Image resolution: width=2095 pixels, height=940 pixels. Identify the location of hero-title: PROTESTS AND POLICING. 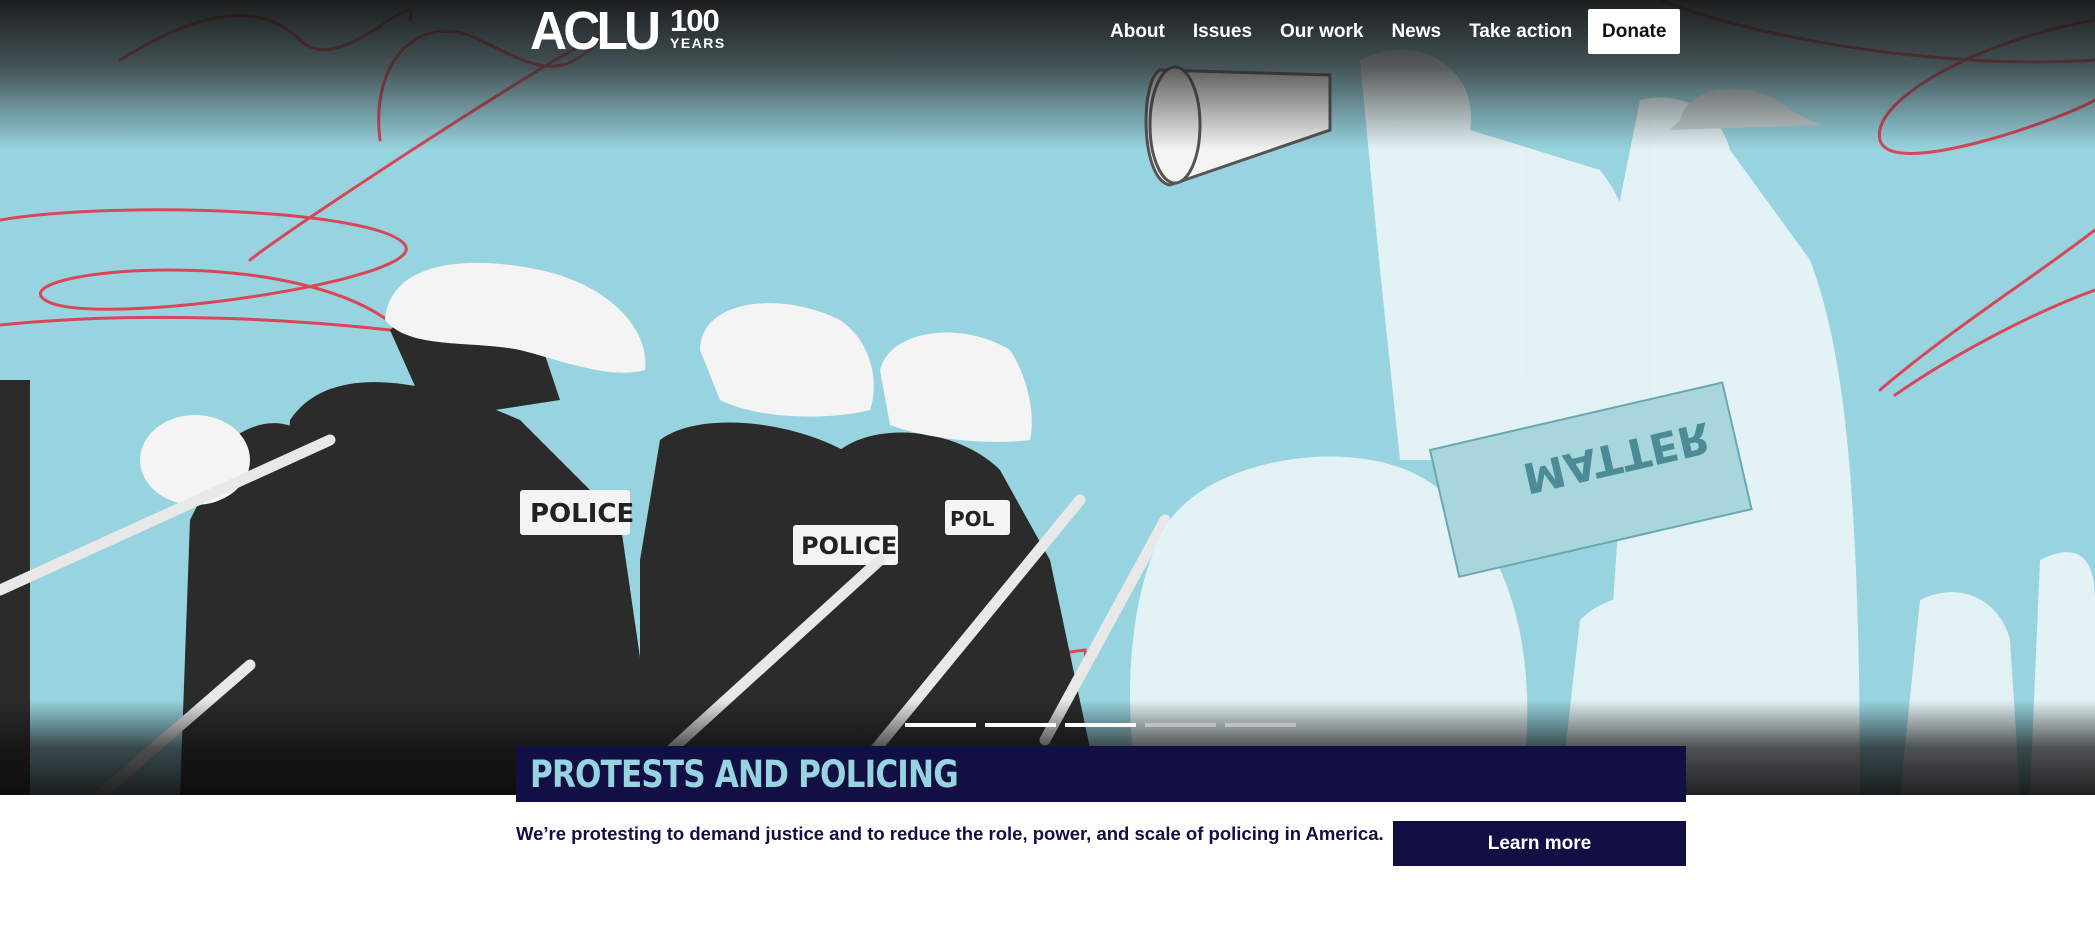
(744, 774).